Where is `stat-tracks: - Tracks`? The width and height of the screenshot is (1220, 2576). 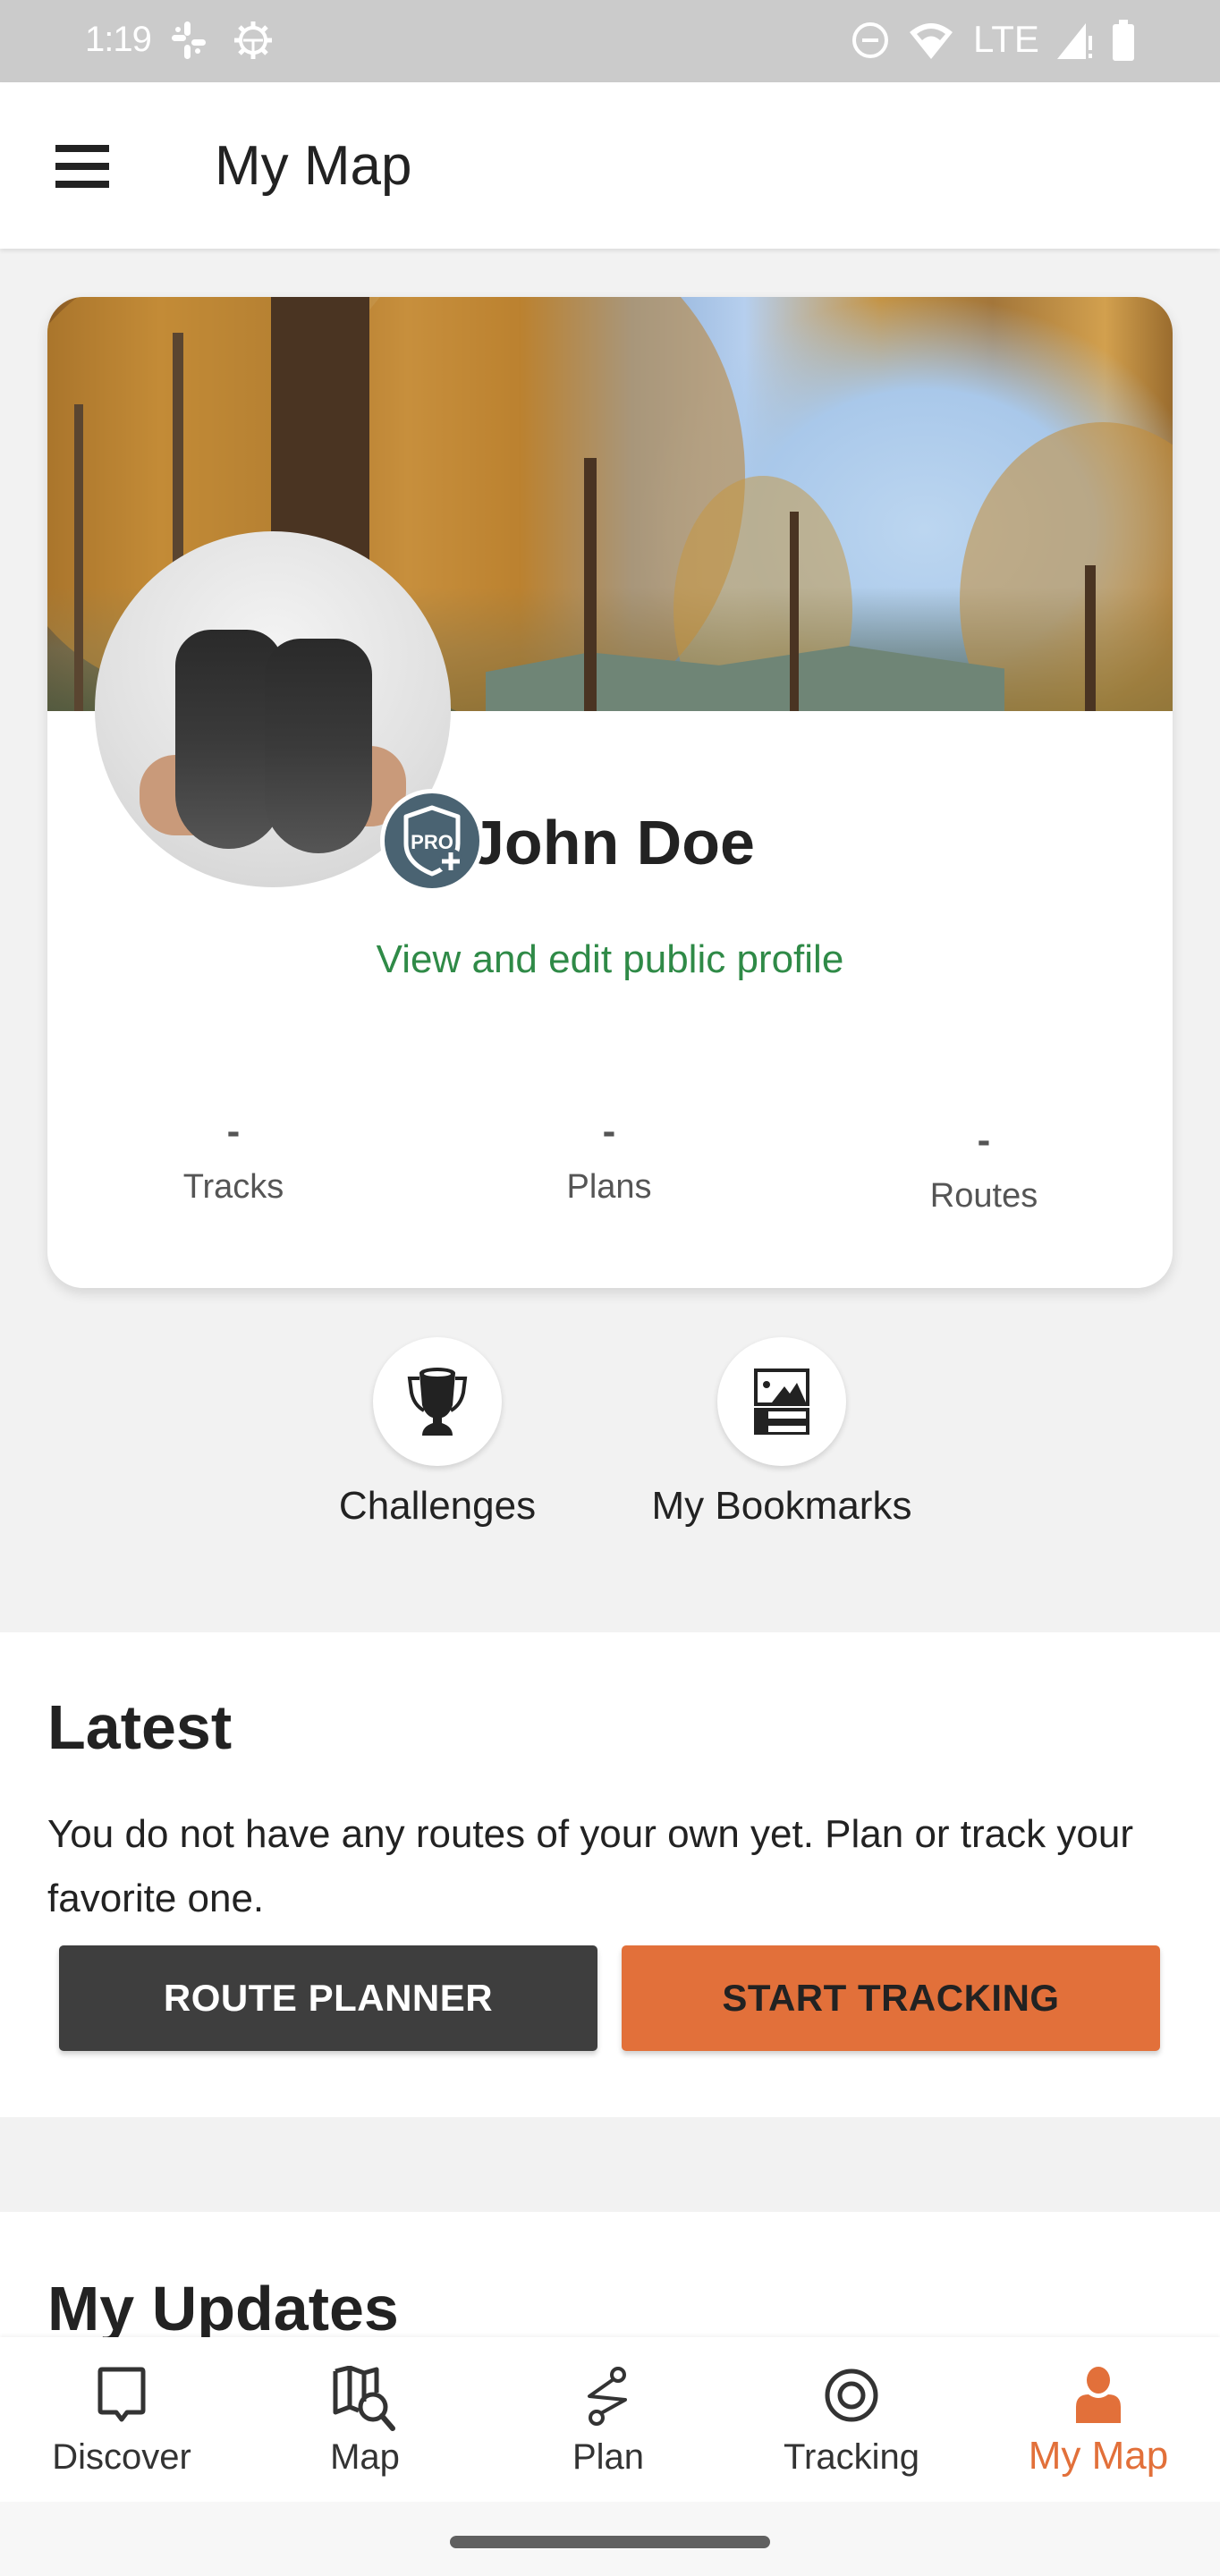
stat-tracks: - Tracks is located at coordinates (234, 1158).